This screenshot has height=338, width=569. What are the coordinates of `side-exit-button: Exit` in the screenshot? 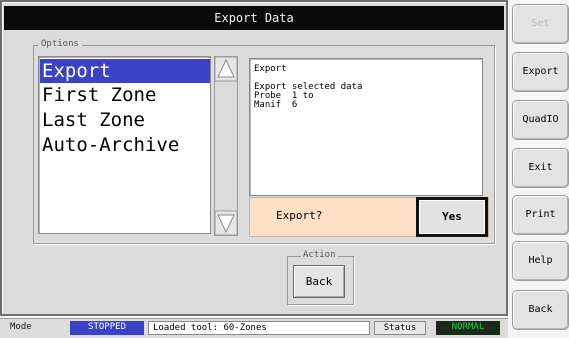 It's located at (540, 168).